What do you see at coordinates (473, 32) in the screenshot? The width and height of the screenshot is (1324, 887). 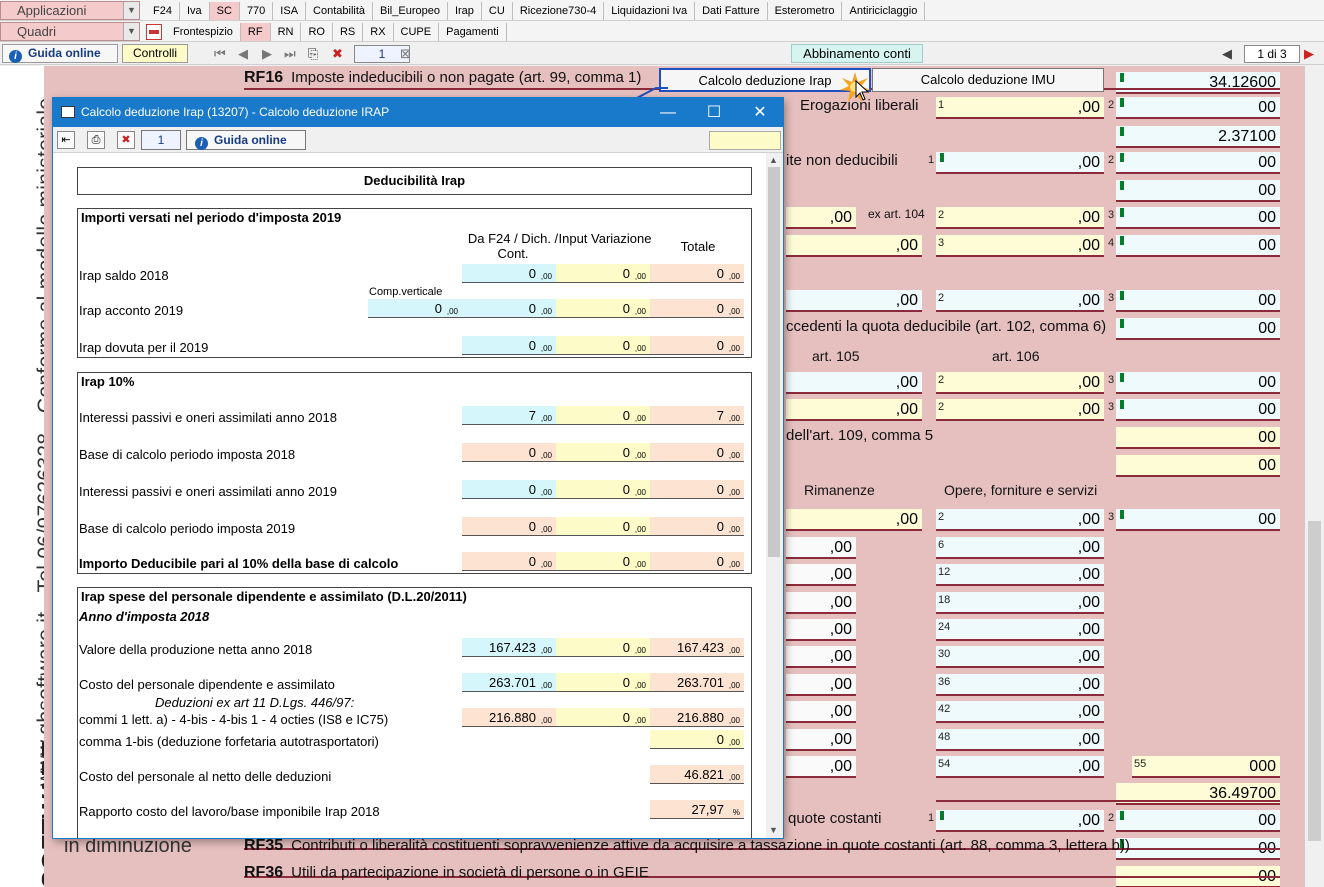 I see `quadro-tab-pagamenti: Pagamenti` at bounding box center [473, 32].